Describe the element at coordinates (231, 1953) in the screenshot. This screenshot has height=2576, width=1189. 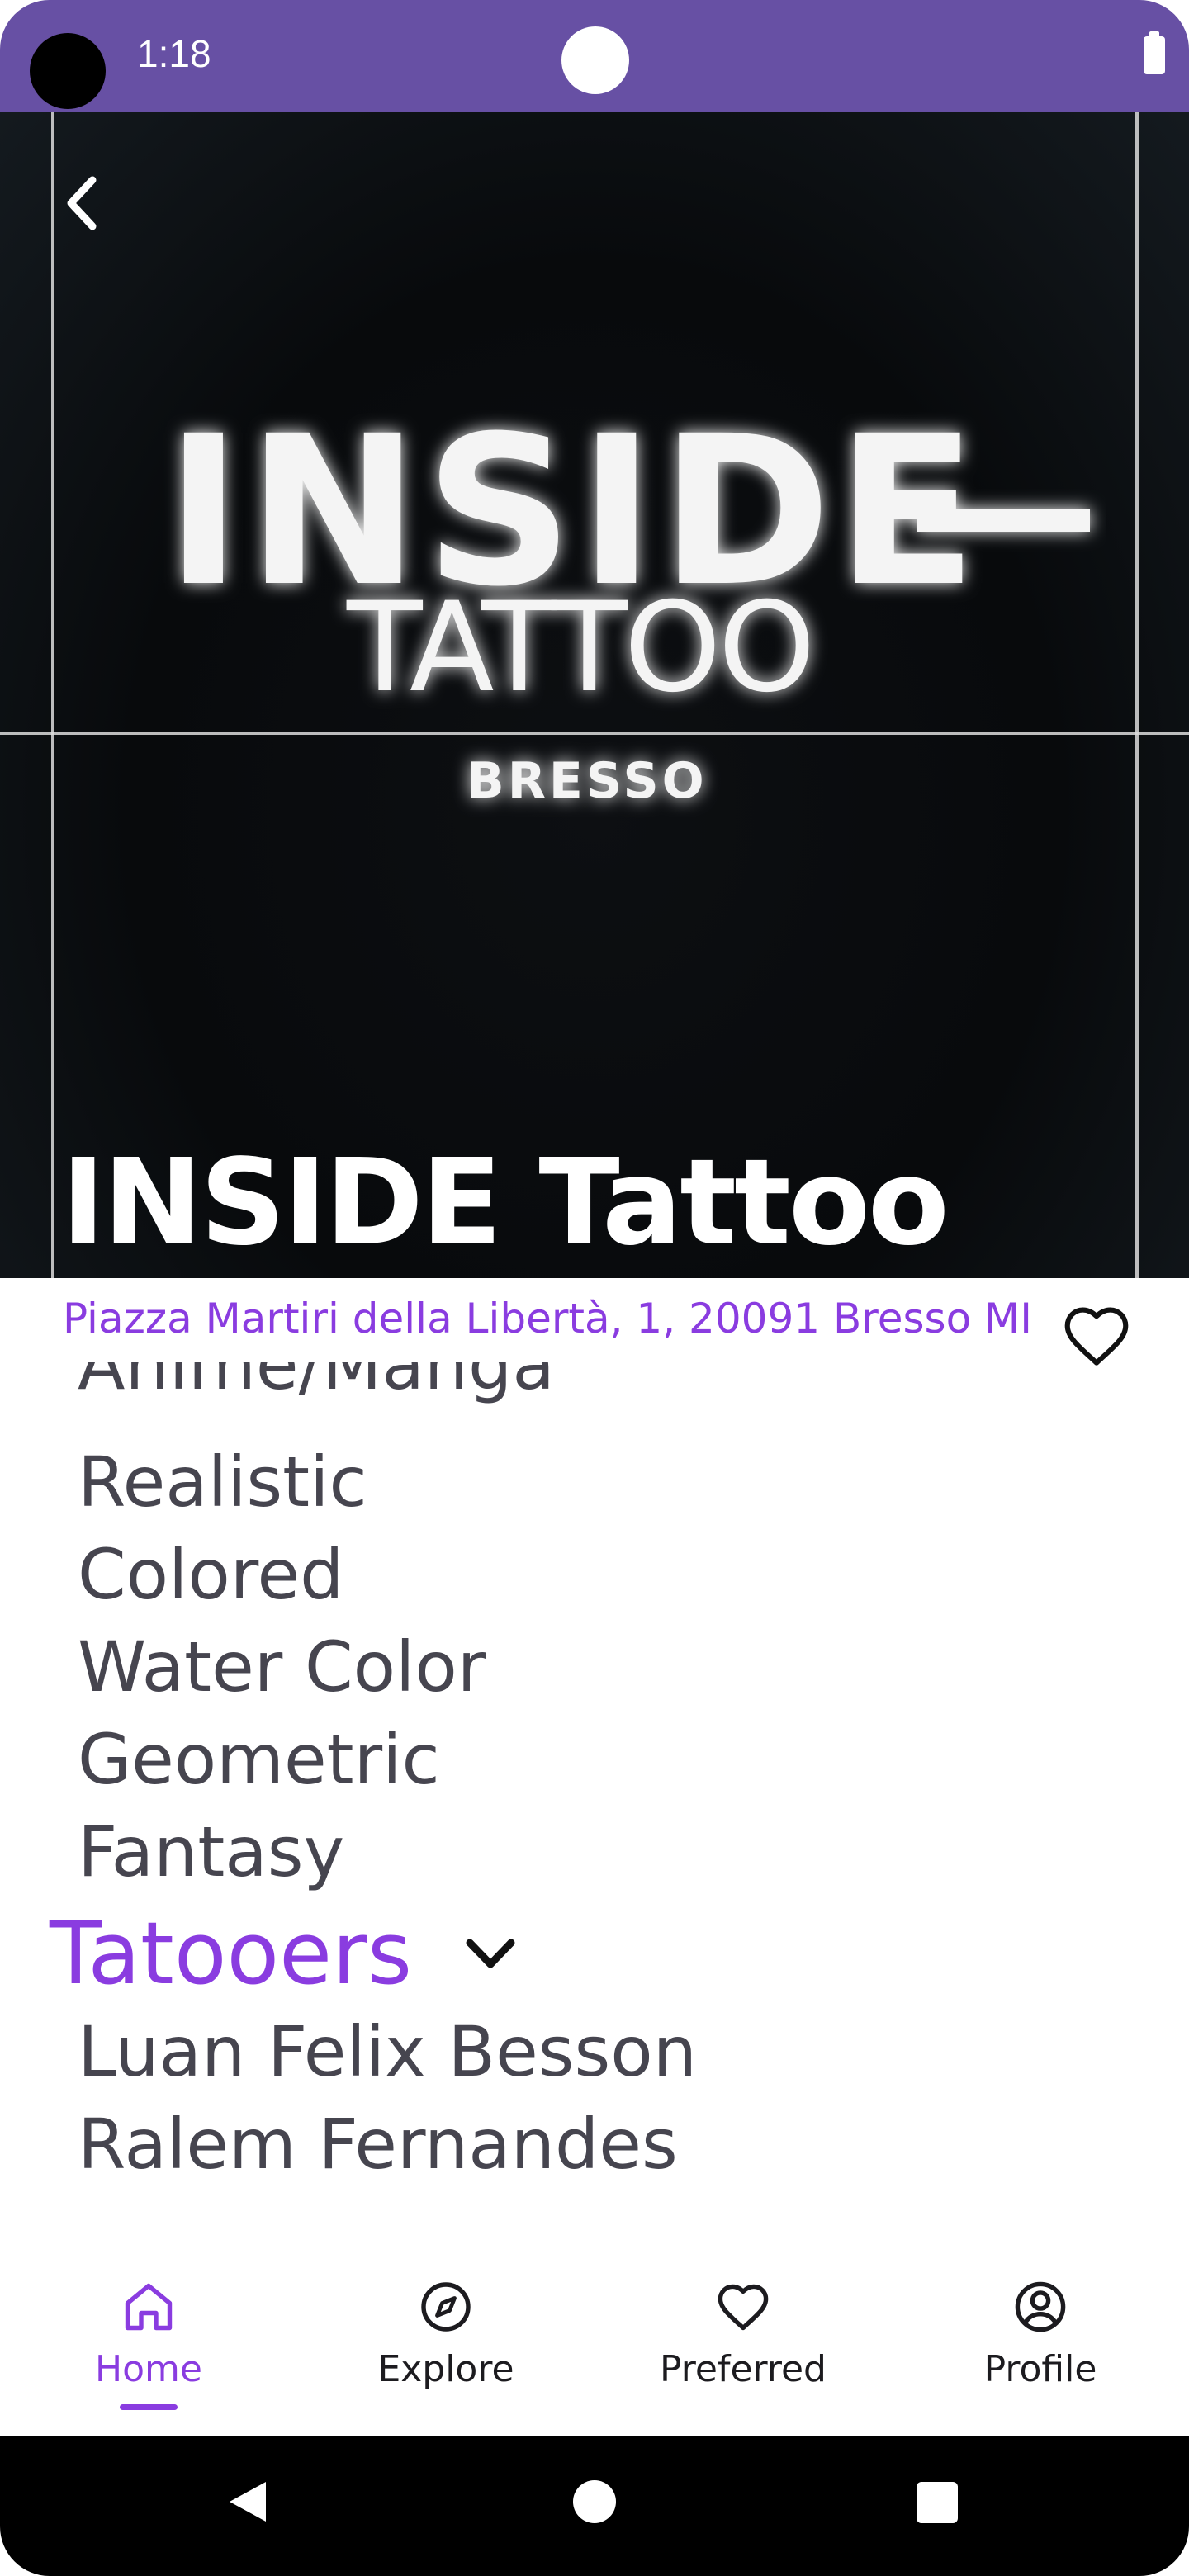
I see `tattooers-section-title: Tatooers` at that location.